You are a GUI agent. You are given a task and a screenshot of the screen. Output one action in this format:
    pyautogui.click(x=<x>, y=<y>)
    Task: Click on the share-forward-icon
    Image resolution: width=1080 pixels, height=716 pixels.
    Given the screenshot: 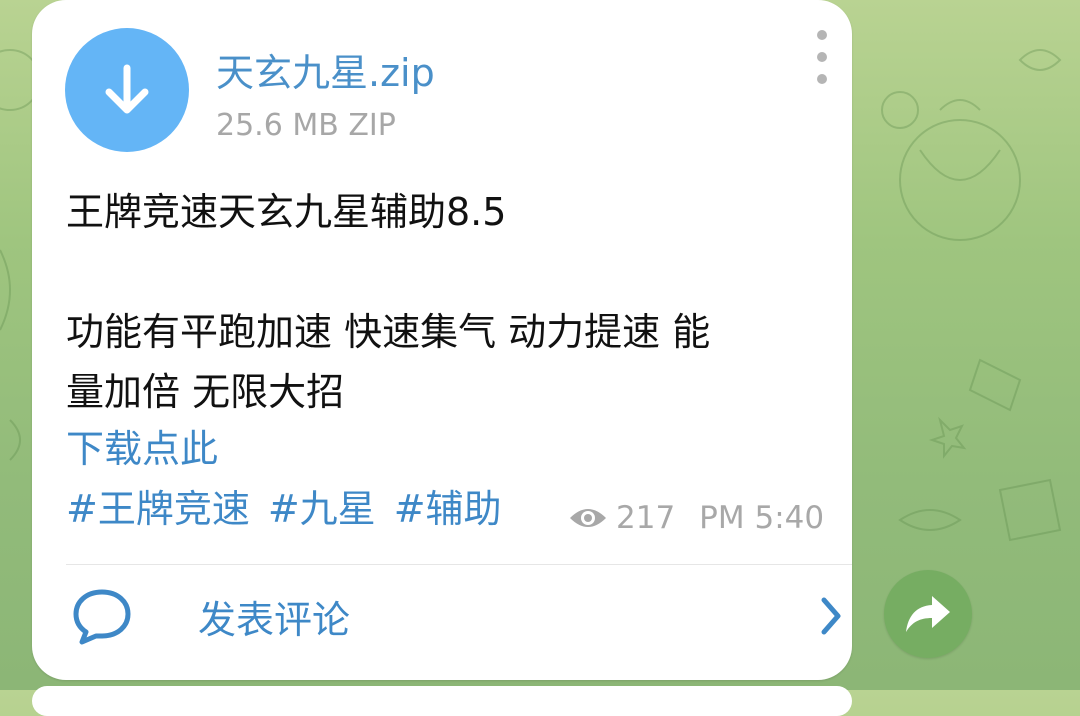 What is the action you would take?
    pyautogui.click(x=928, y=614)
    